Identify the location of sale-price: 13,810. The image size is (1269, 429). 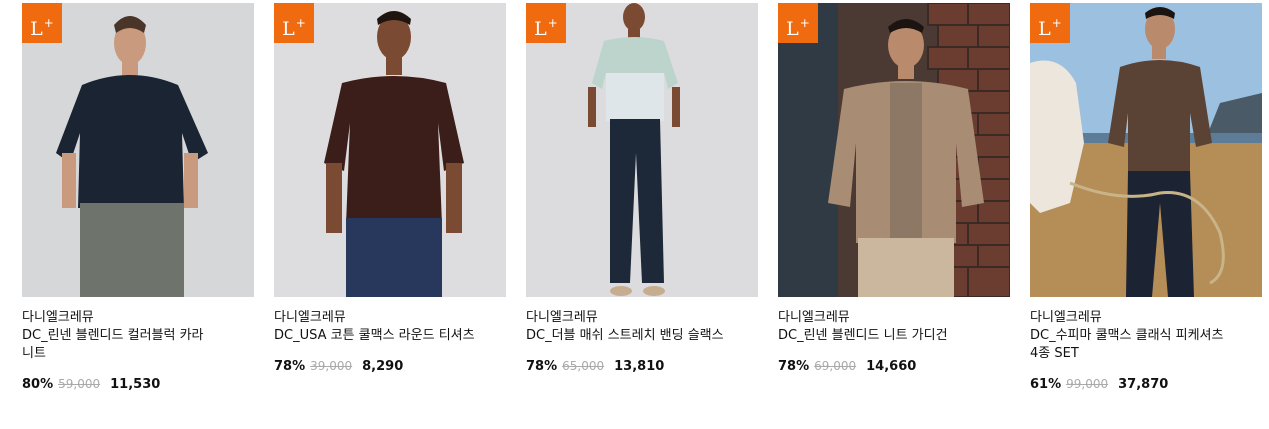
(639, 366).